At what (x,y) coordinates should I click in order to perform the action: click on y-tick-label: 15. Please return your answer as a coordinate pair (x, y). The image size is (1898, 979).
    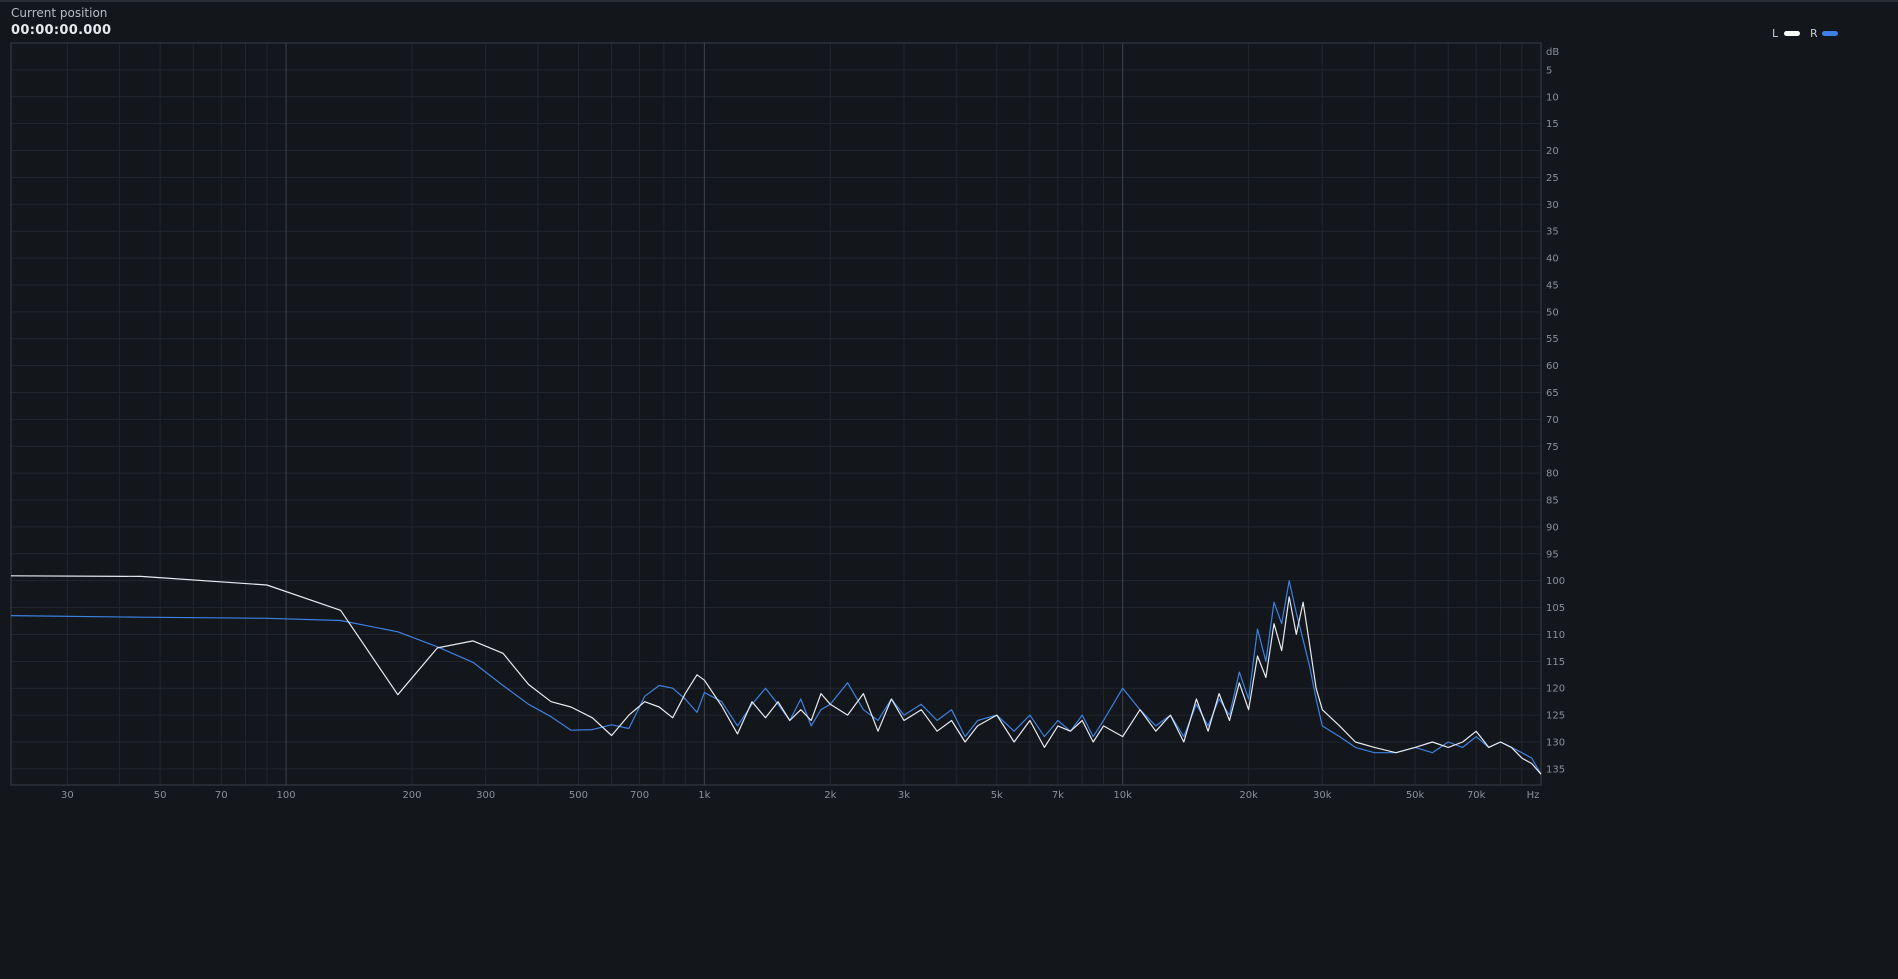
    Looking at the image, I should click on (1552, 124).